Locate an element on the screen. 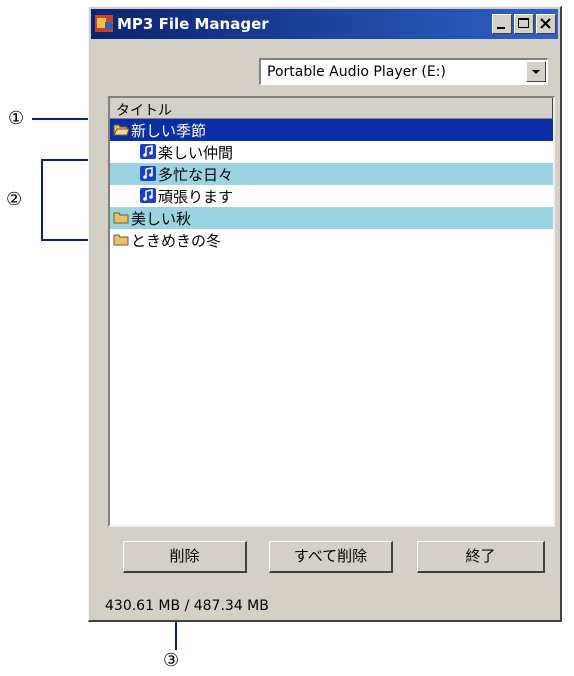  window-title: MP3 File Manager is located at coordinates (193, 24).